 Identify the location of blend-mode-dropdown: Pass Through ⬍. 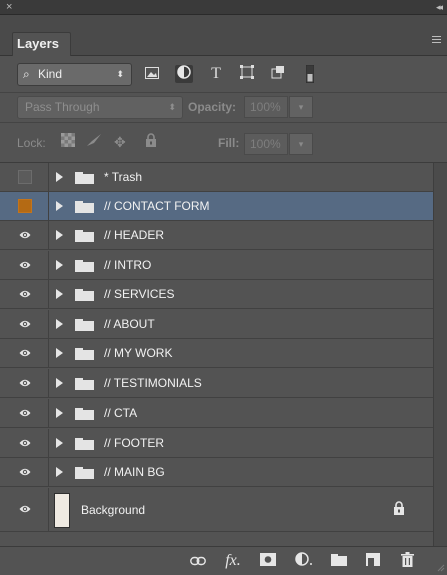
(100, 107).